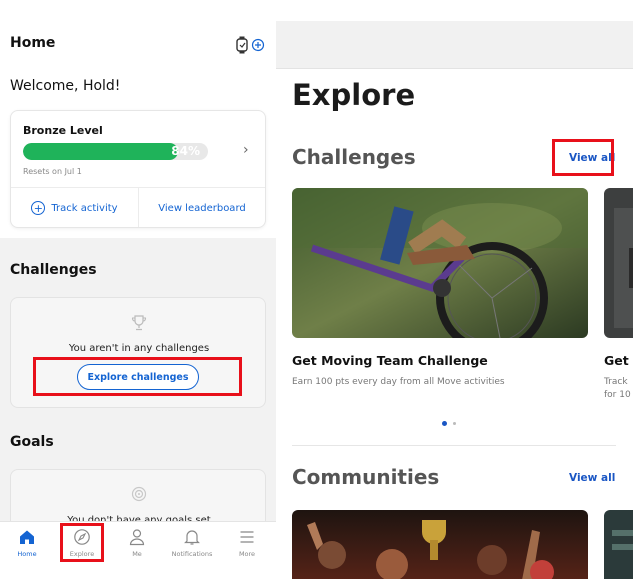 The image size is (633, 579). Describe the element at coordinates (617, 388) in the screenshot. I see `challenge-description: Track for 10` at that location.